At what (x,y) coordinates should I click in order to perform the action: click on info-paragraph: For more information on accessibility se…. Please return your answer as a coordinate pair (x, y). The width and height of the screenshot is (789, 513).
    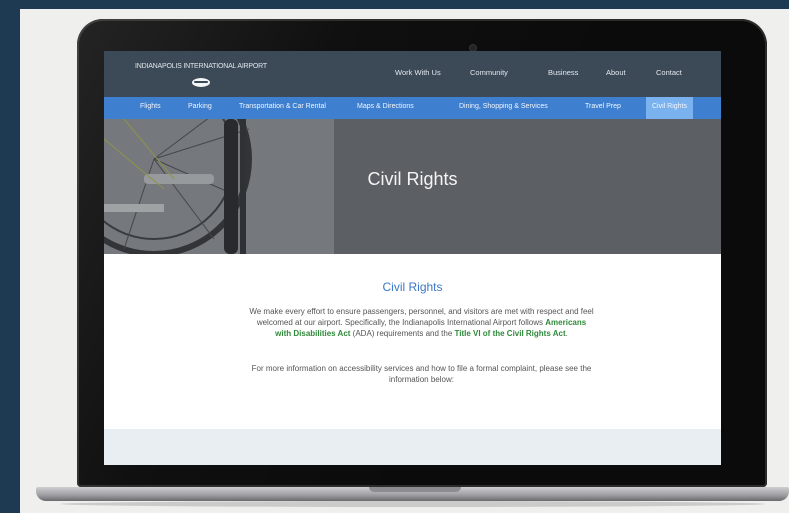
    Looking at the image, I should click on (421, 374).